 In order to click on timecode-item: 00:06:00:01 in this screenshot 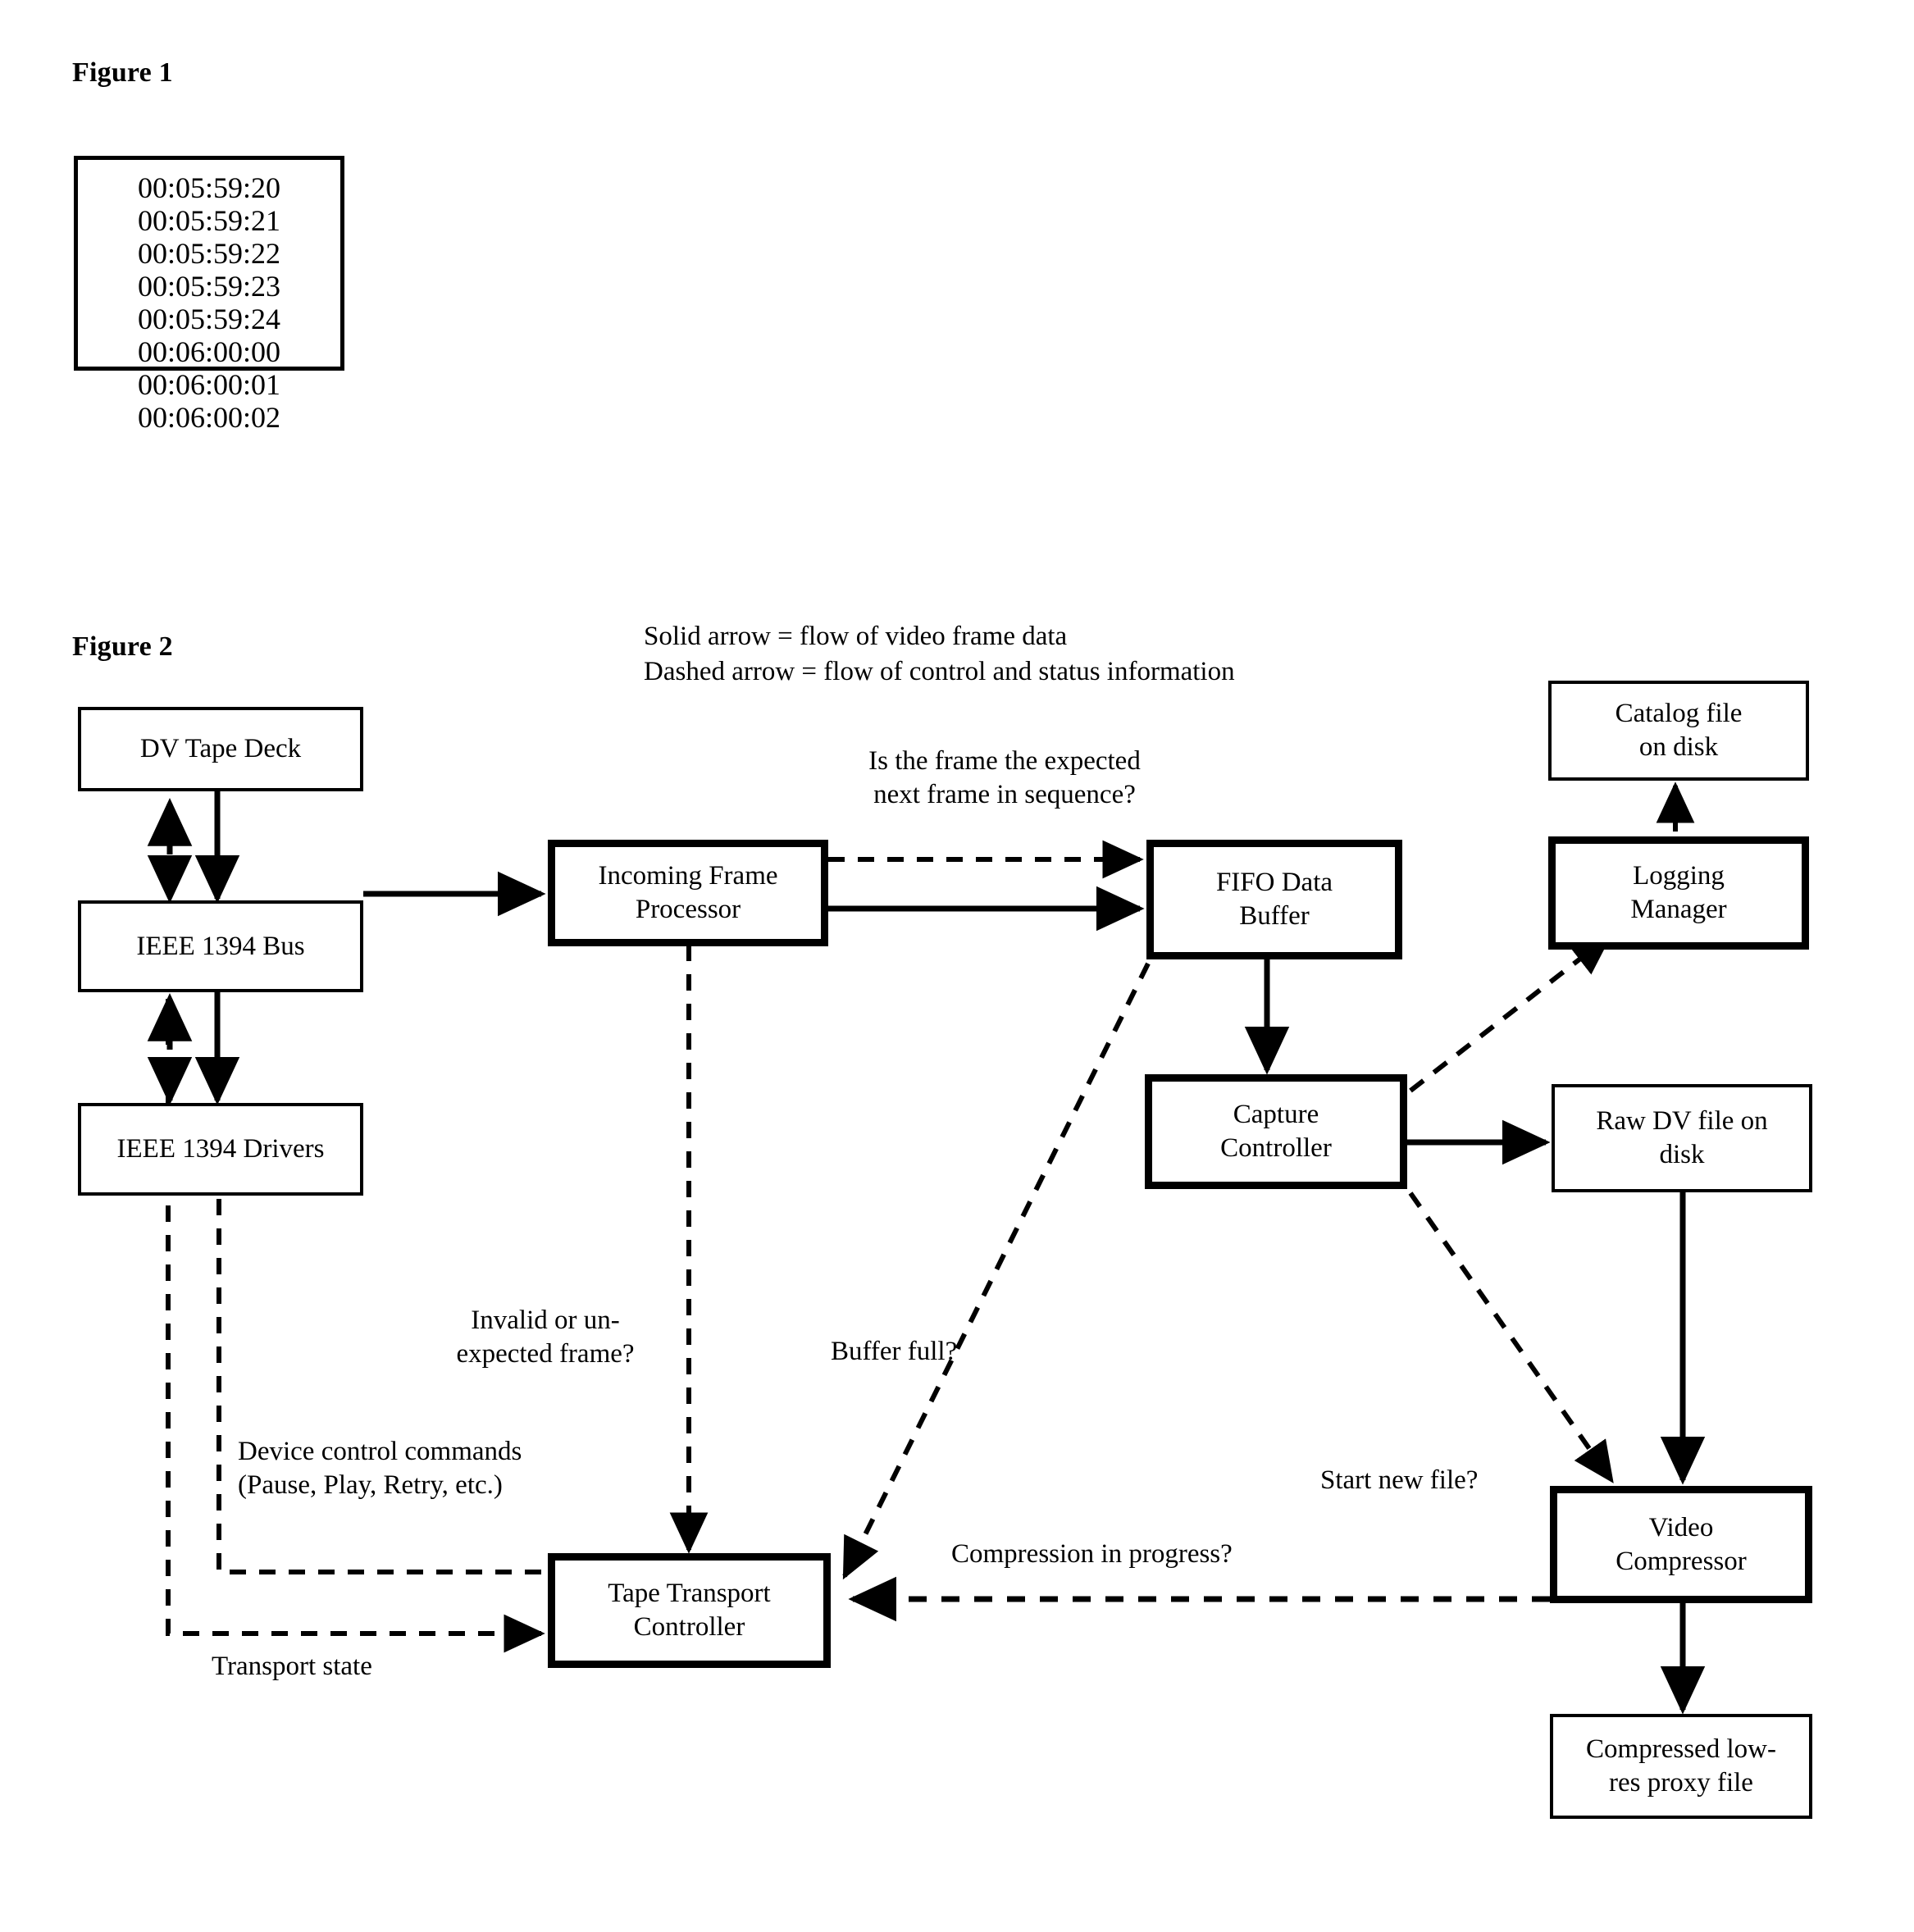, I will do `click(208, 384)`.